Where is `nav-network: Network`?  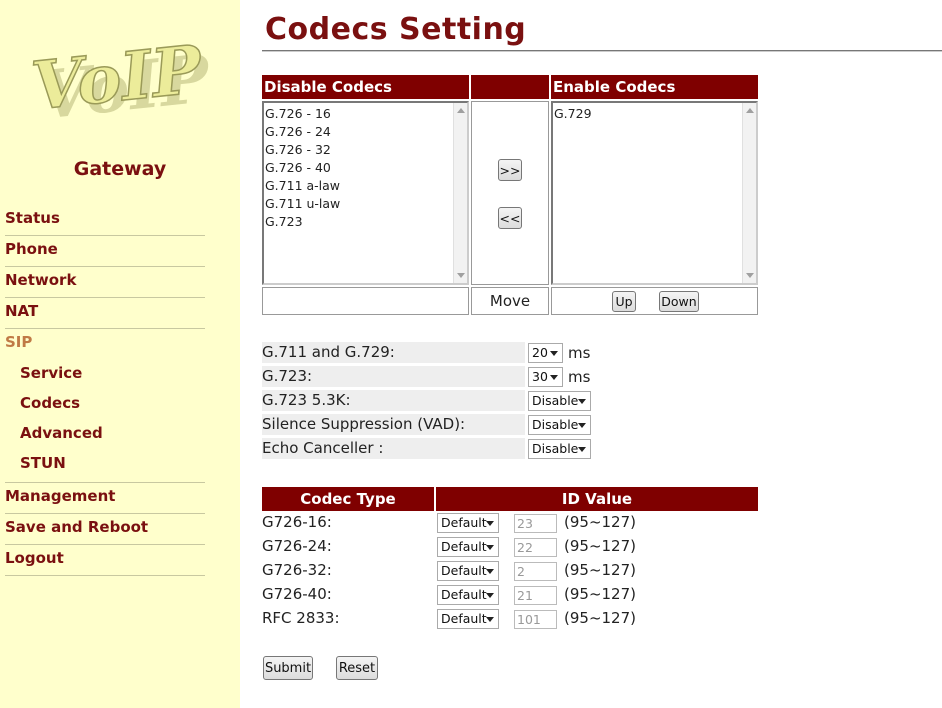
nav-network: Network is located at coordinates (105, 282).